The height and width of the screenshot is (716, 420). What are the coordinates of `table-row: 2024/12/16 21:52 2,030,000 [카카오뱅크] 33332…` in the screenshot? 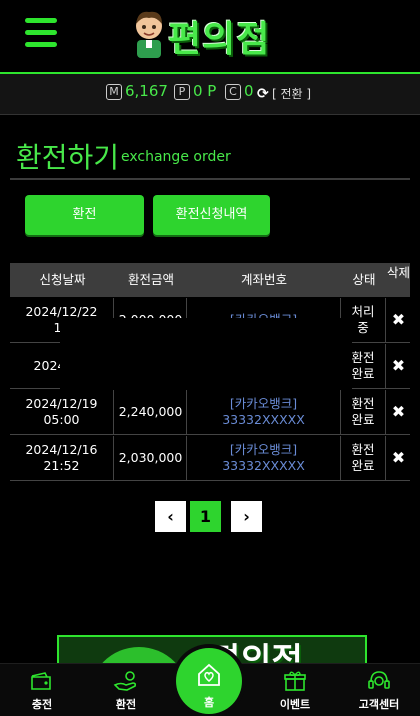 It's located at (210, 458).